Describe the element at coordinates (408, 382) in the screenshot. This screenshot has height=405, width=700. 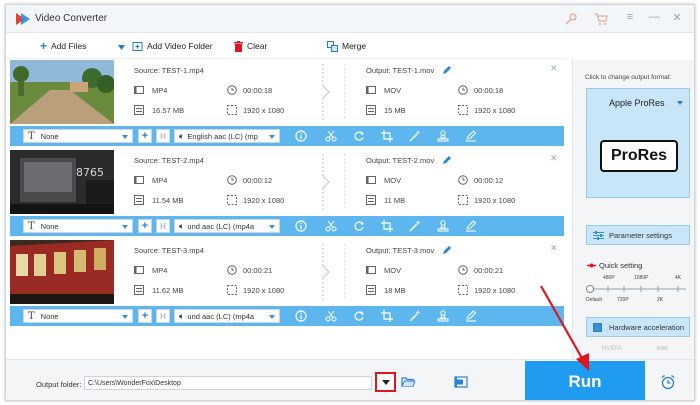
I see `open-folder-icon` at that location.